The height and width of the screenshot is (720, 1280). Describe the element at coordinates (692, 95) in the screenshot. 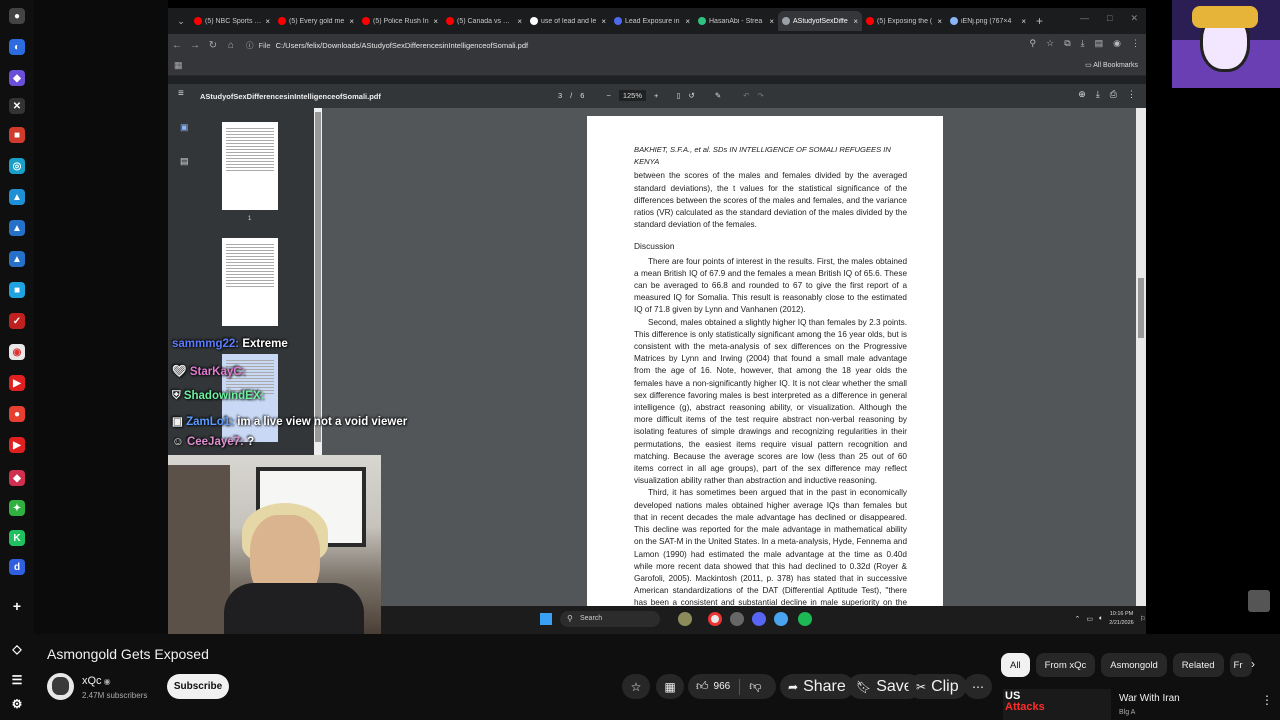

I see `rotate-icon: ↺` at that location.